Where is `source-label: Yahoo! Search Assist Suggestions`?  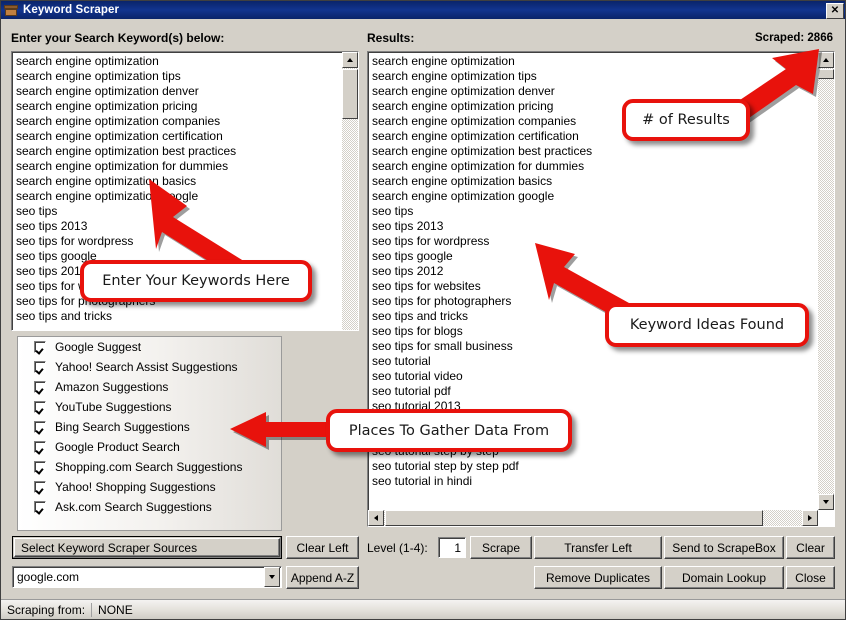 source-label: Yahoo! Search Assist Suggestions is located at coordinates (146, 367).